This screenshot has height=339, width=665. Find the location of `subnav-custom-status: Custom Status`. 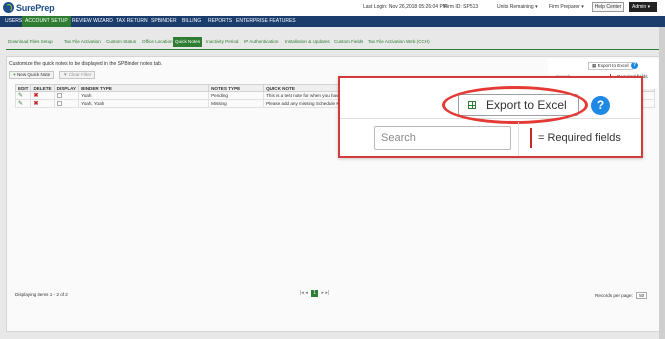

subnav-custom-status: Custom Status is located at coordinates (121, 42).